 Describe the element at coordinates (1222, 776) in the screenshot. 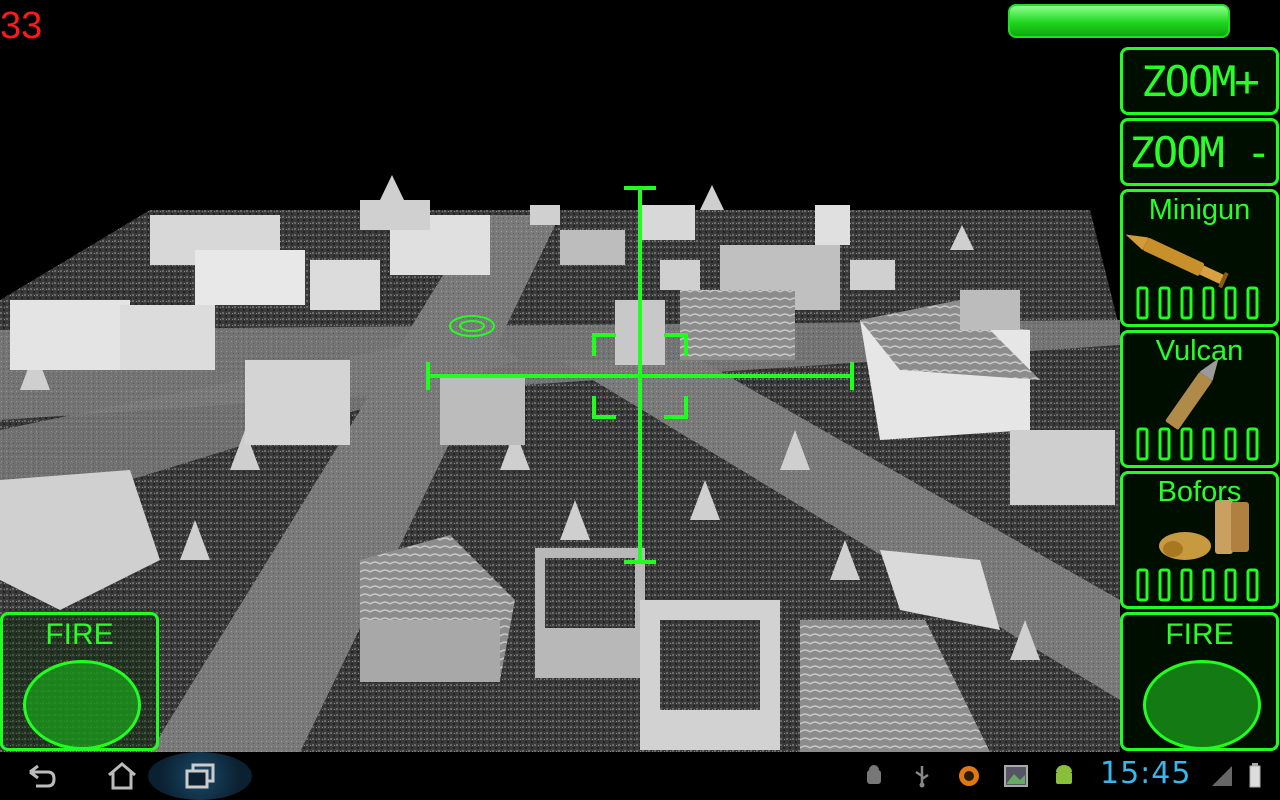

I see `signal-icon` at that location.